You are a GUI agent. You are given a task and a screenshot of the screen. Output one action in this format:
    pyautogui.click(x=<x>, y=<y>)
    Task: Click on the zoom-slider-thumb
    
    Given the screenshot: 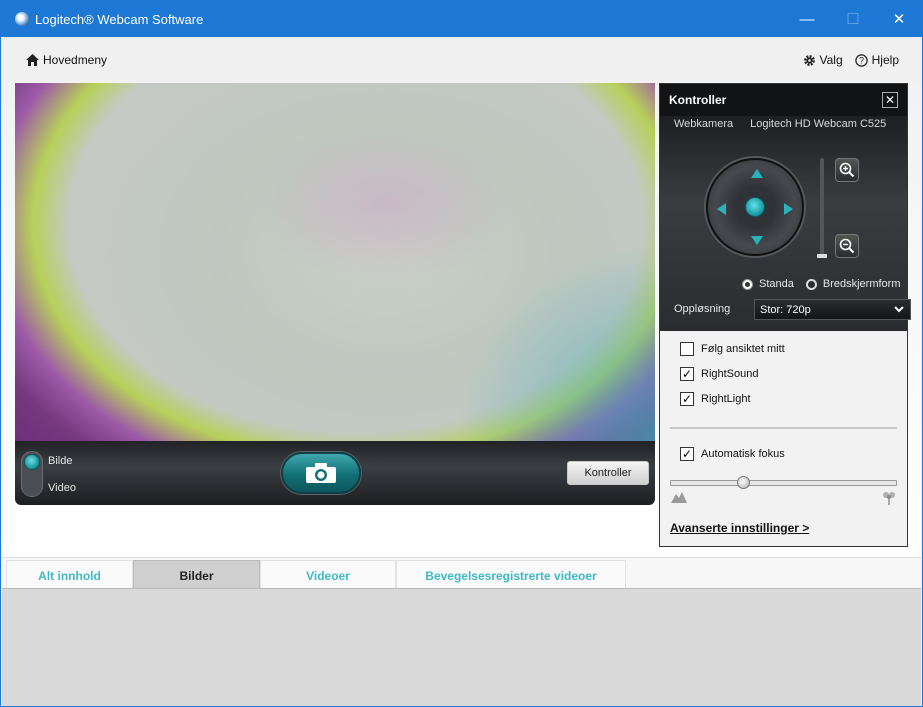 What is the action you would take?
    pyautogui.click(x=822, y=256)
    